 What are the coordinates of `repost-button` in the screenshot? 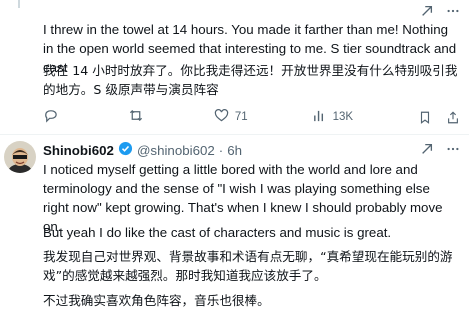 It's located at (139, 117).